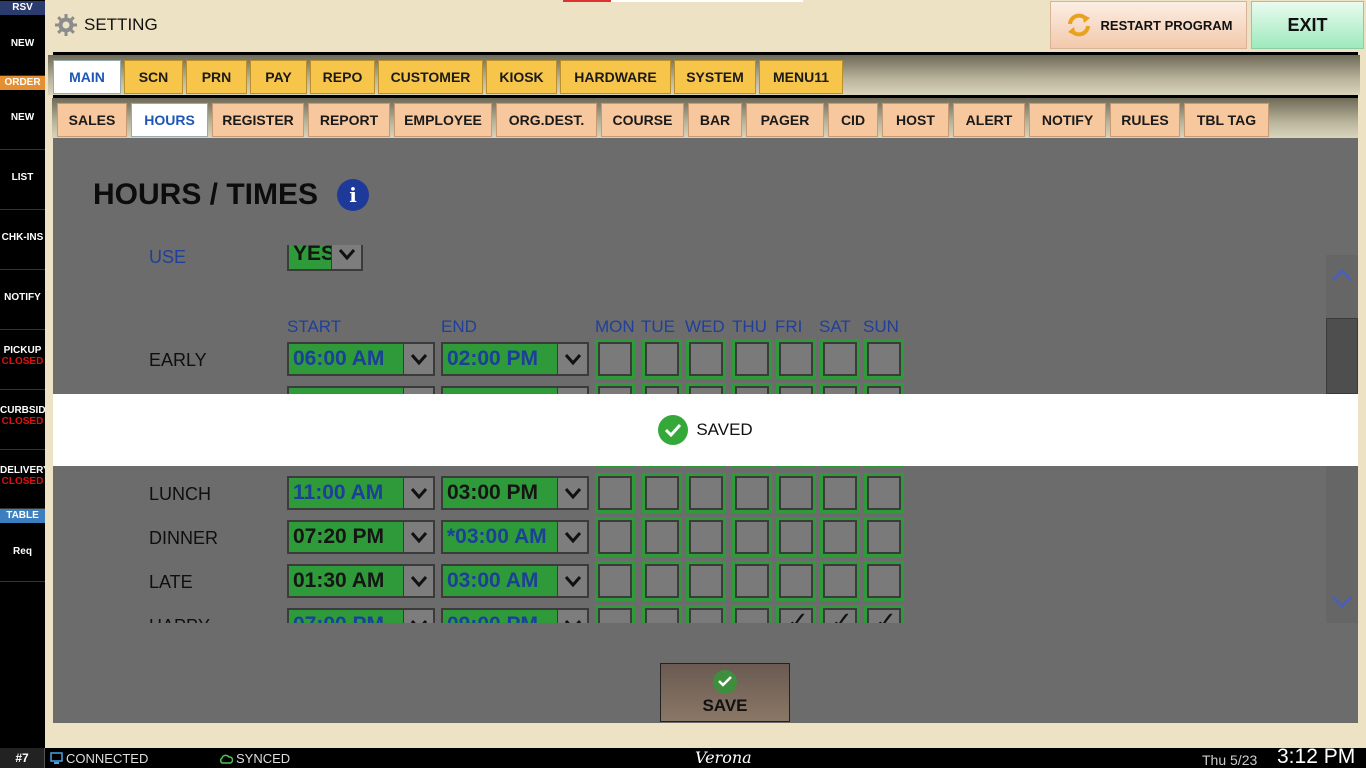 The image size is (1366, 768). What do you see at coordinates (801, 77) in the screenshot?
I see `tab-menu11: MENU11` at bounding box center [801, 77].